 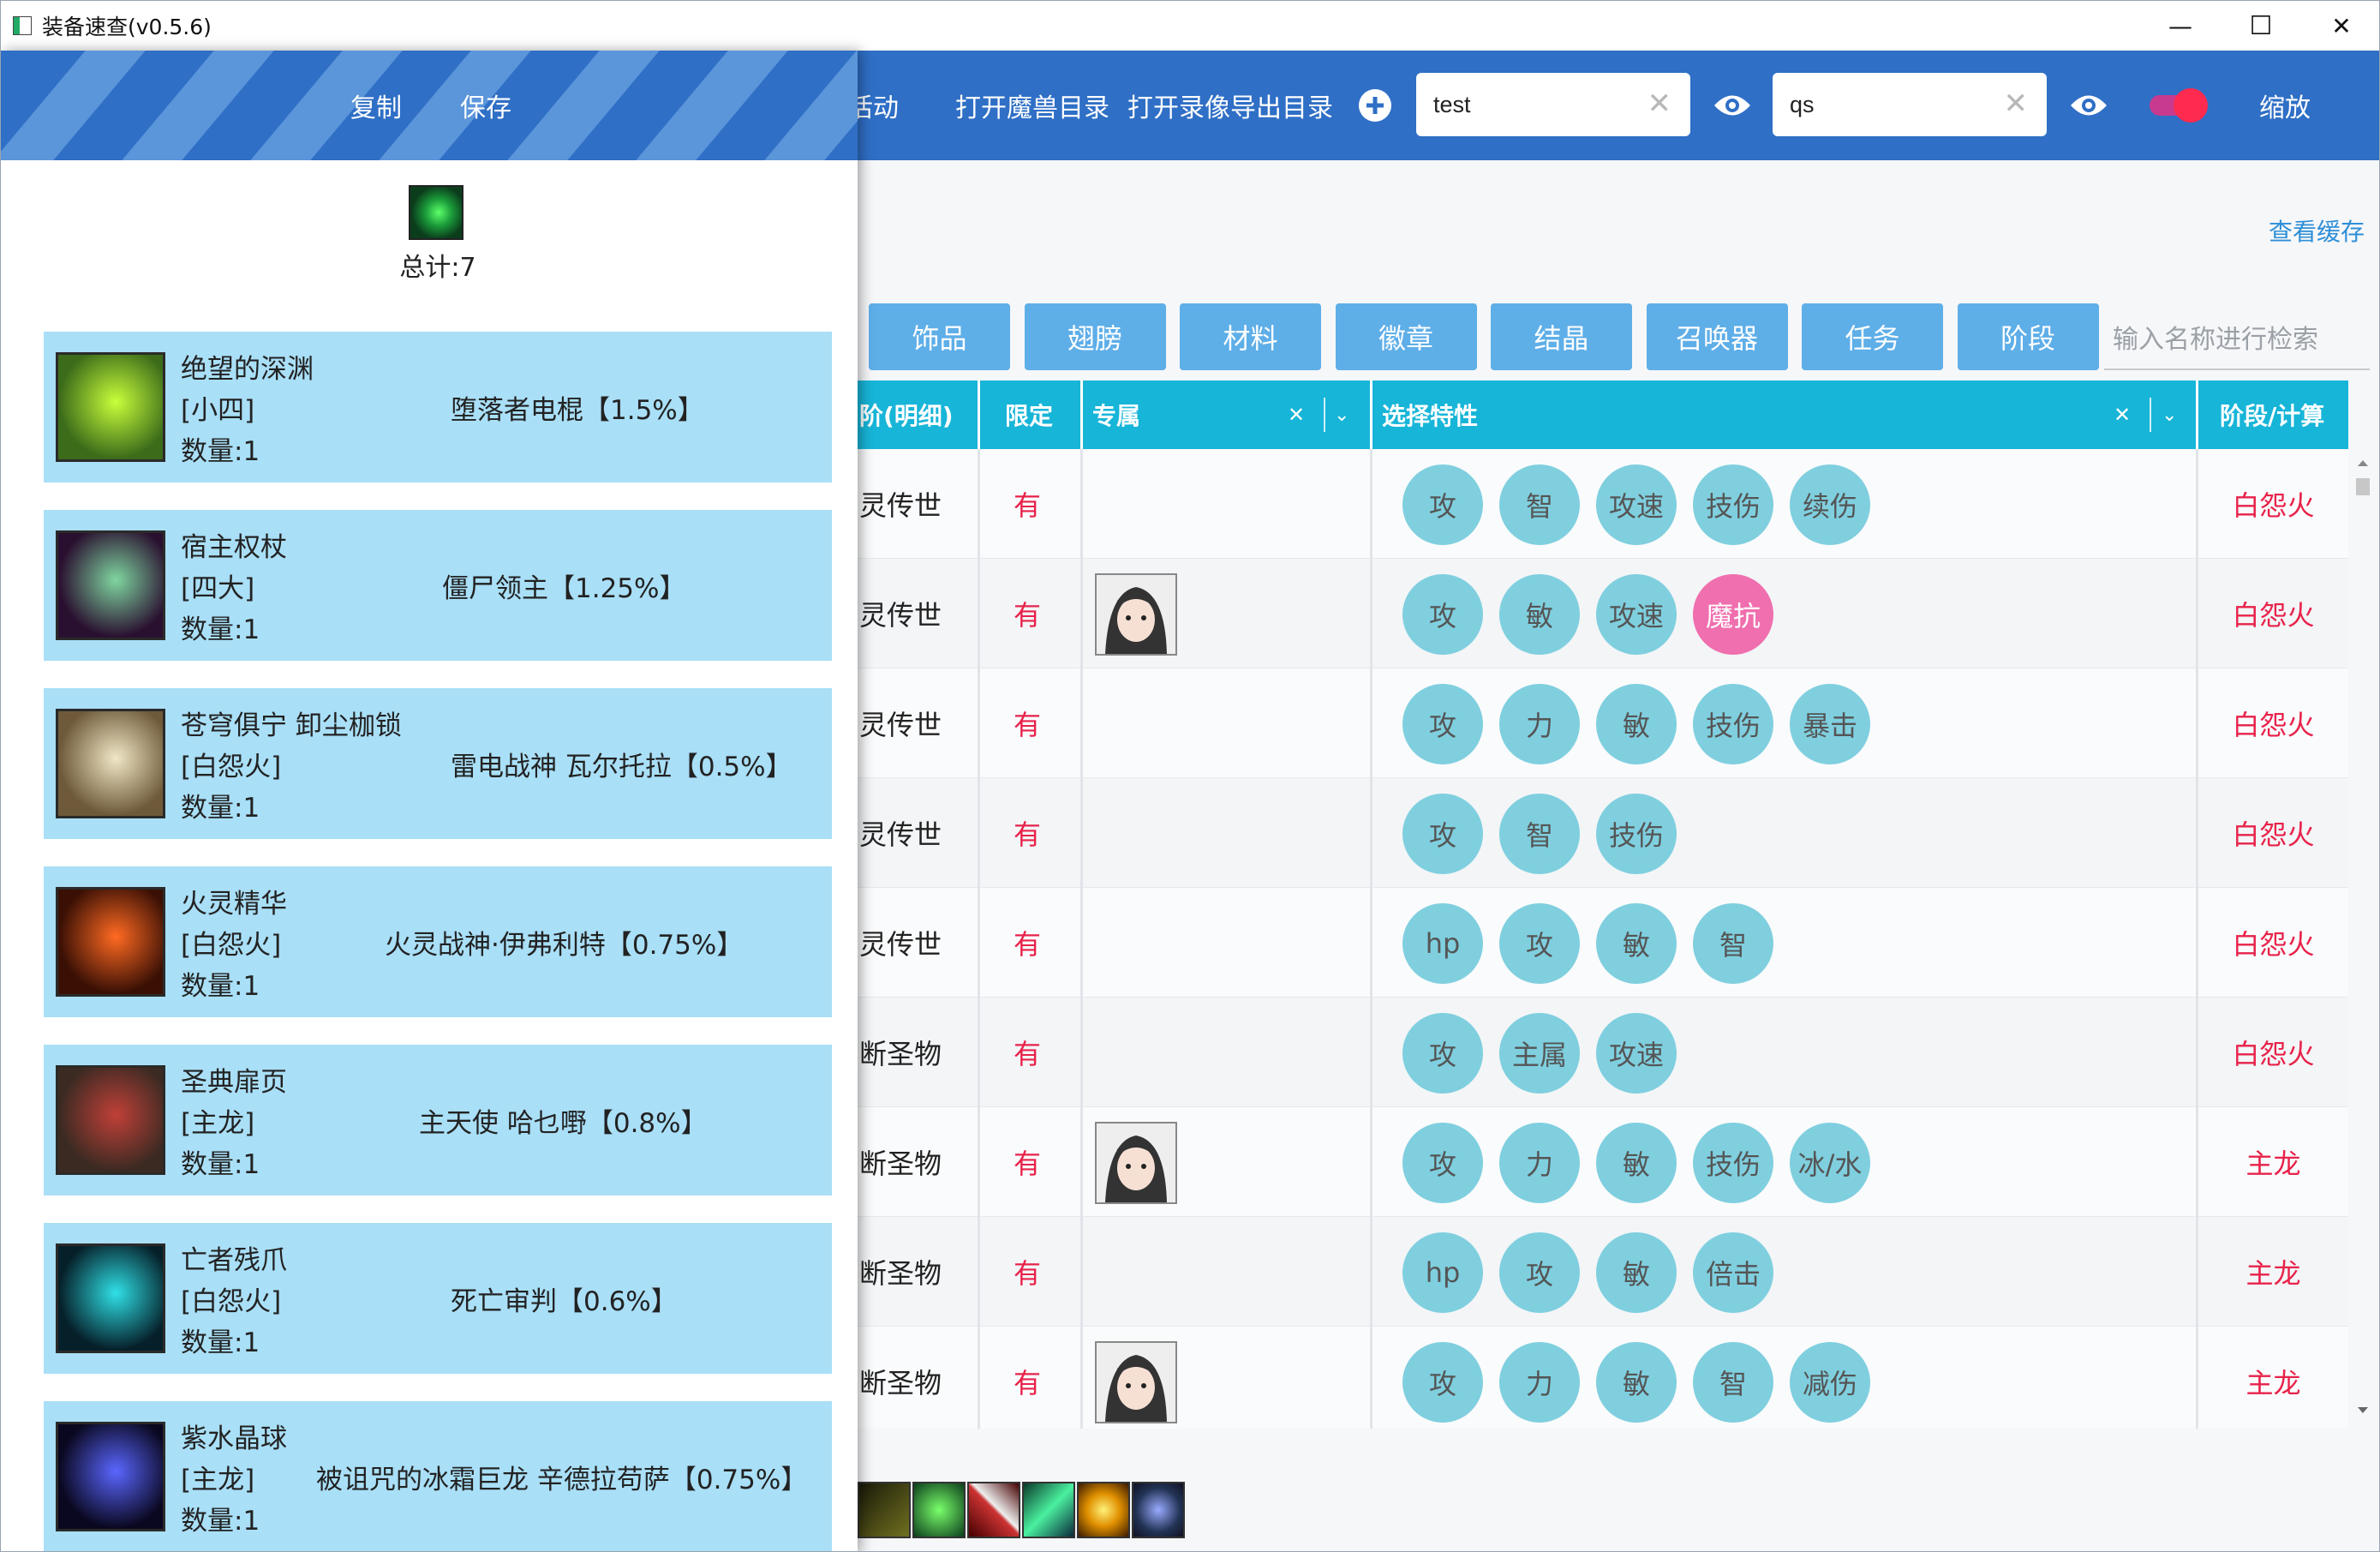 What do you see at coordinates (939, 337) in the screenshot?
I see `category-tab: 饰品` at bounding box center [939, 337].